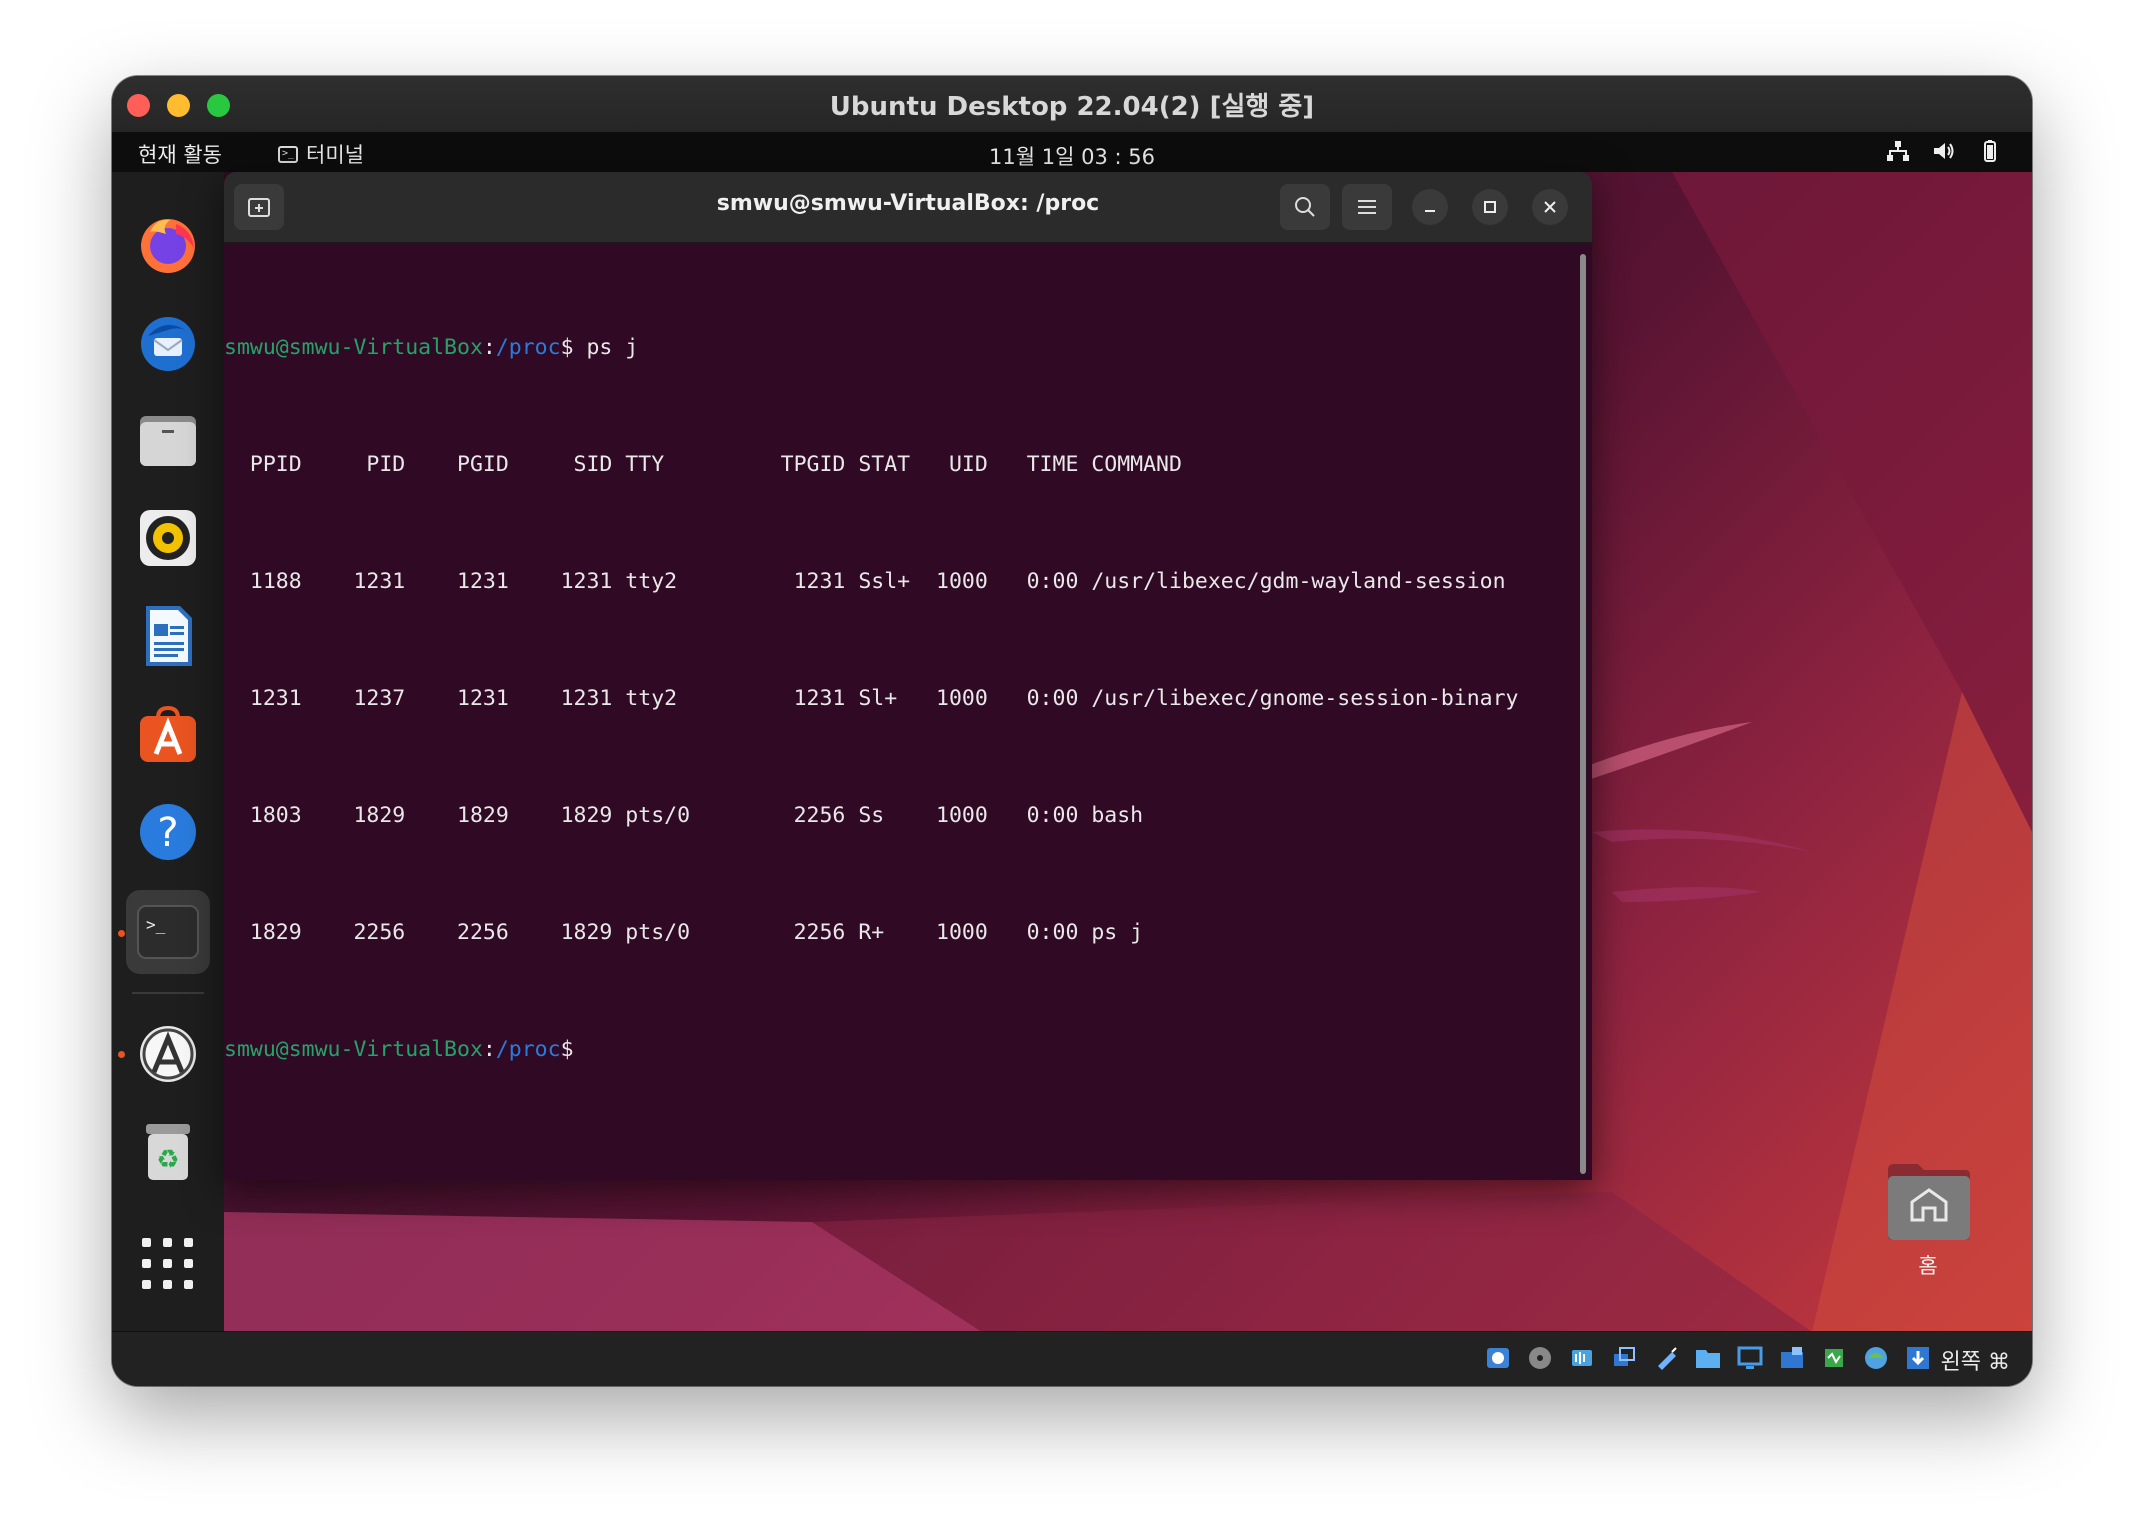  I want to click on statusbar-icons, so click(1708, 1358).